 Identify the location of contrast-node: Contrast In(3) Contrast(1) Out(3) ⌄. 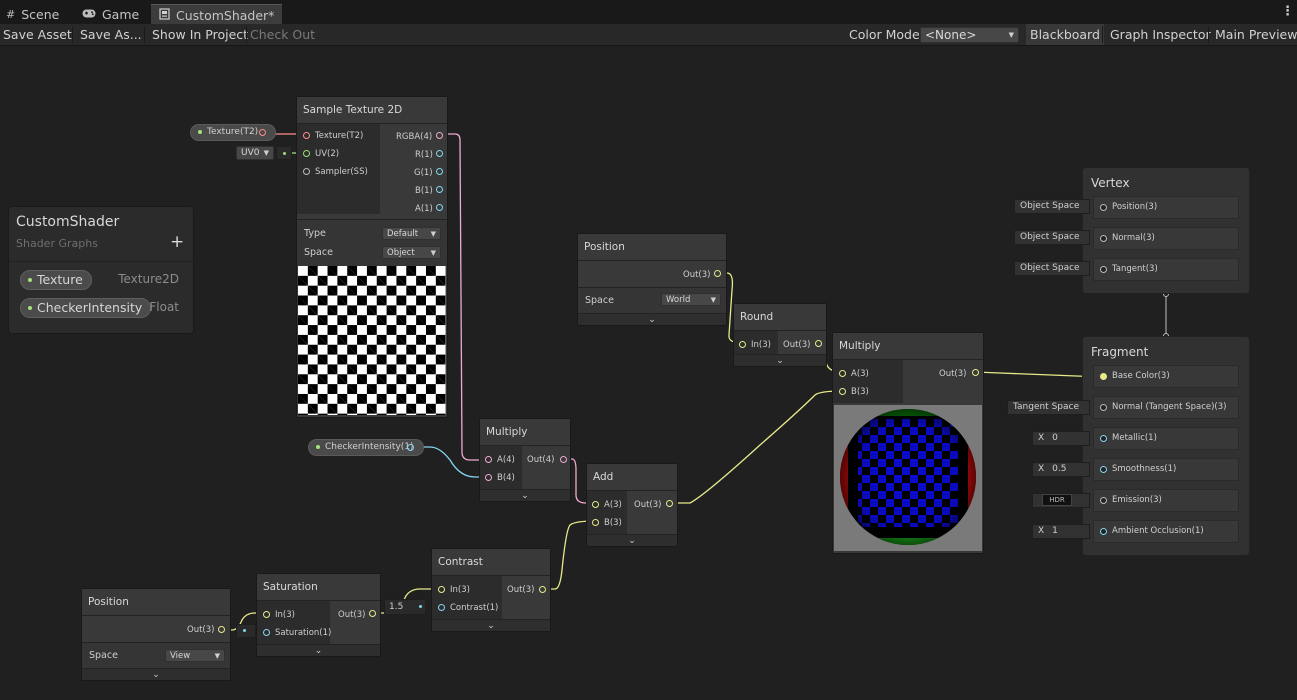
(491, 590).